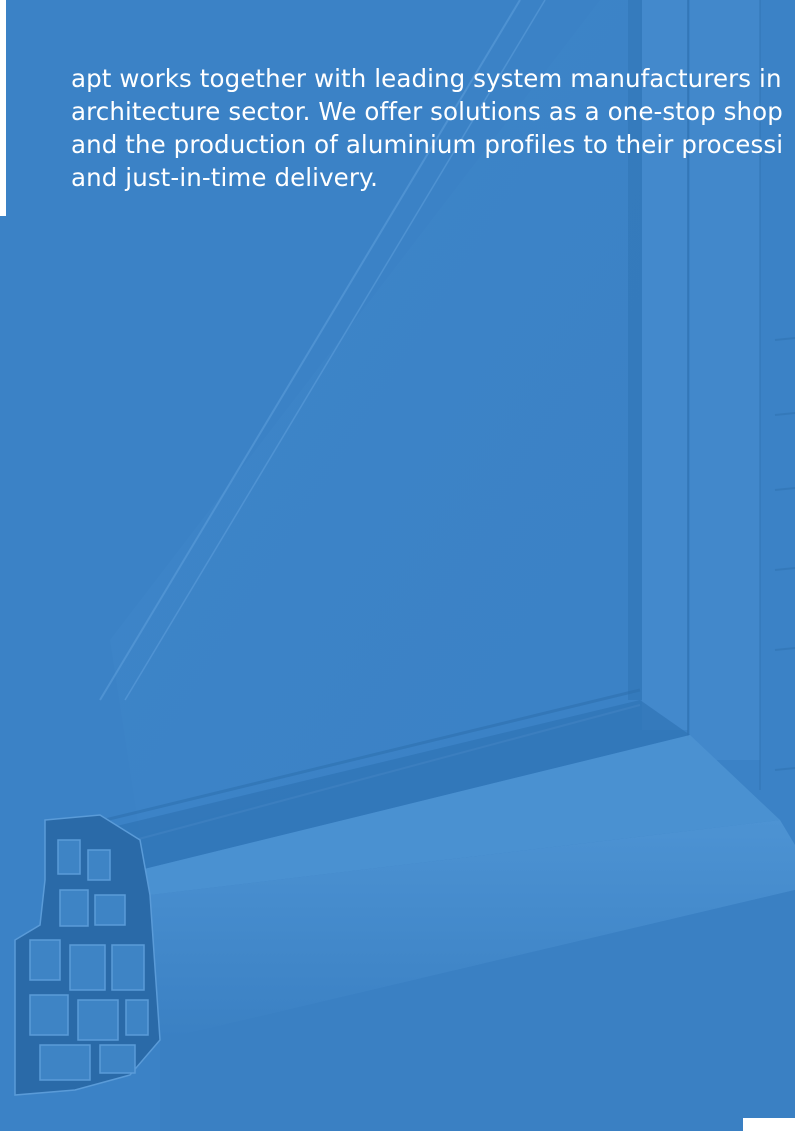  I want to click on bottom-right-tab, so click(769, 1124).